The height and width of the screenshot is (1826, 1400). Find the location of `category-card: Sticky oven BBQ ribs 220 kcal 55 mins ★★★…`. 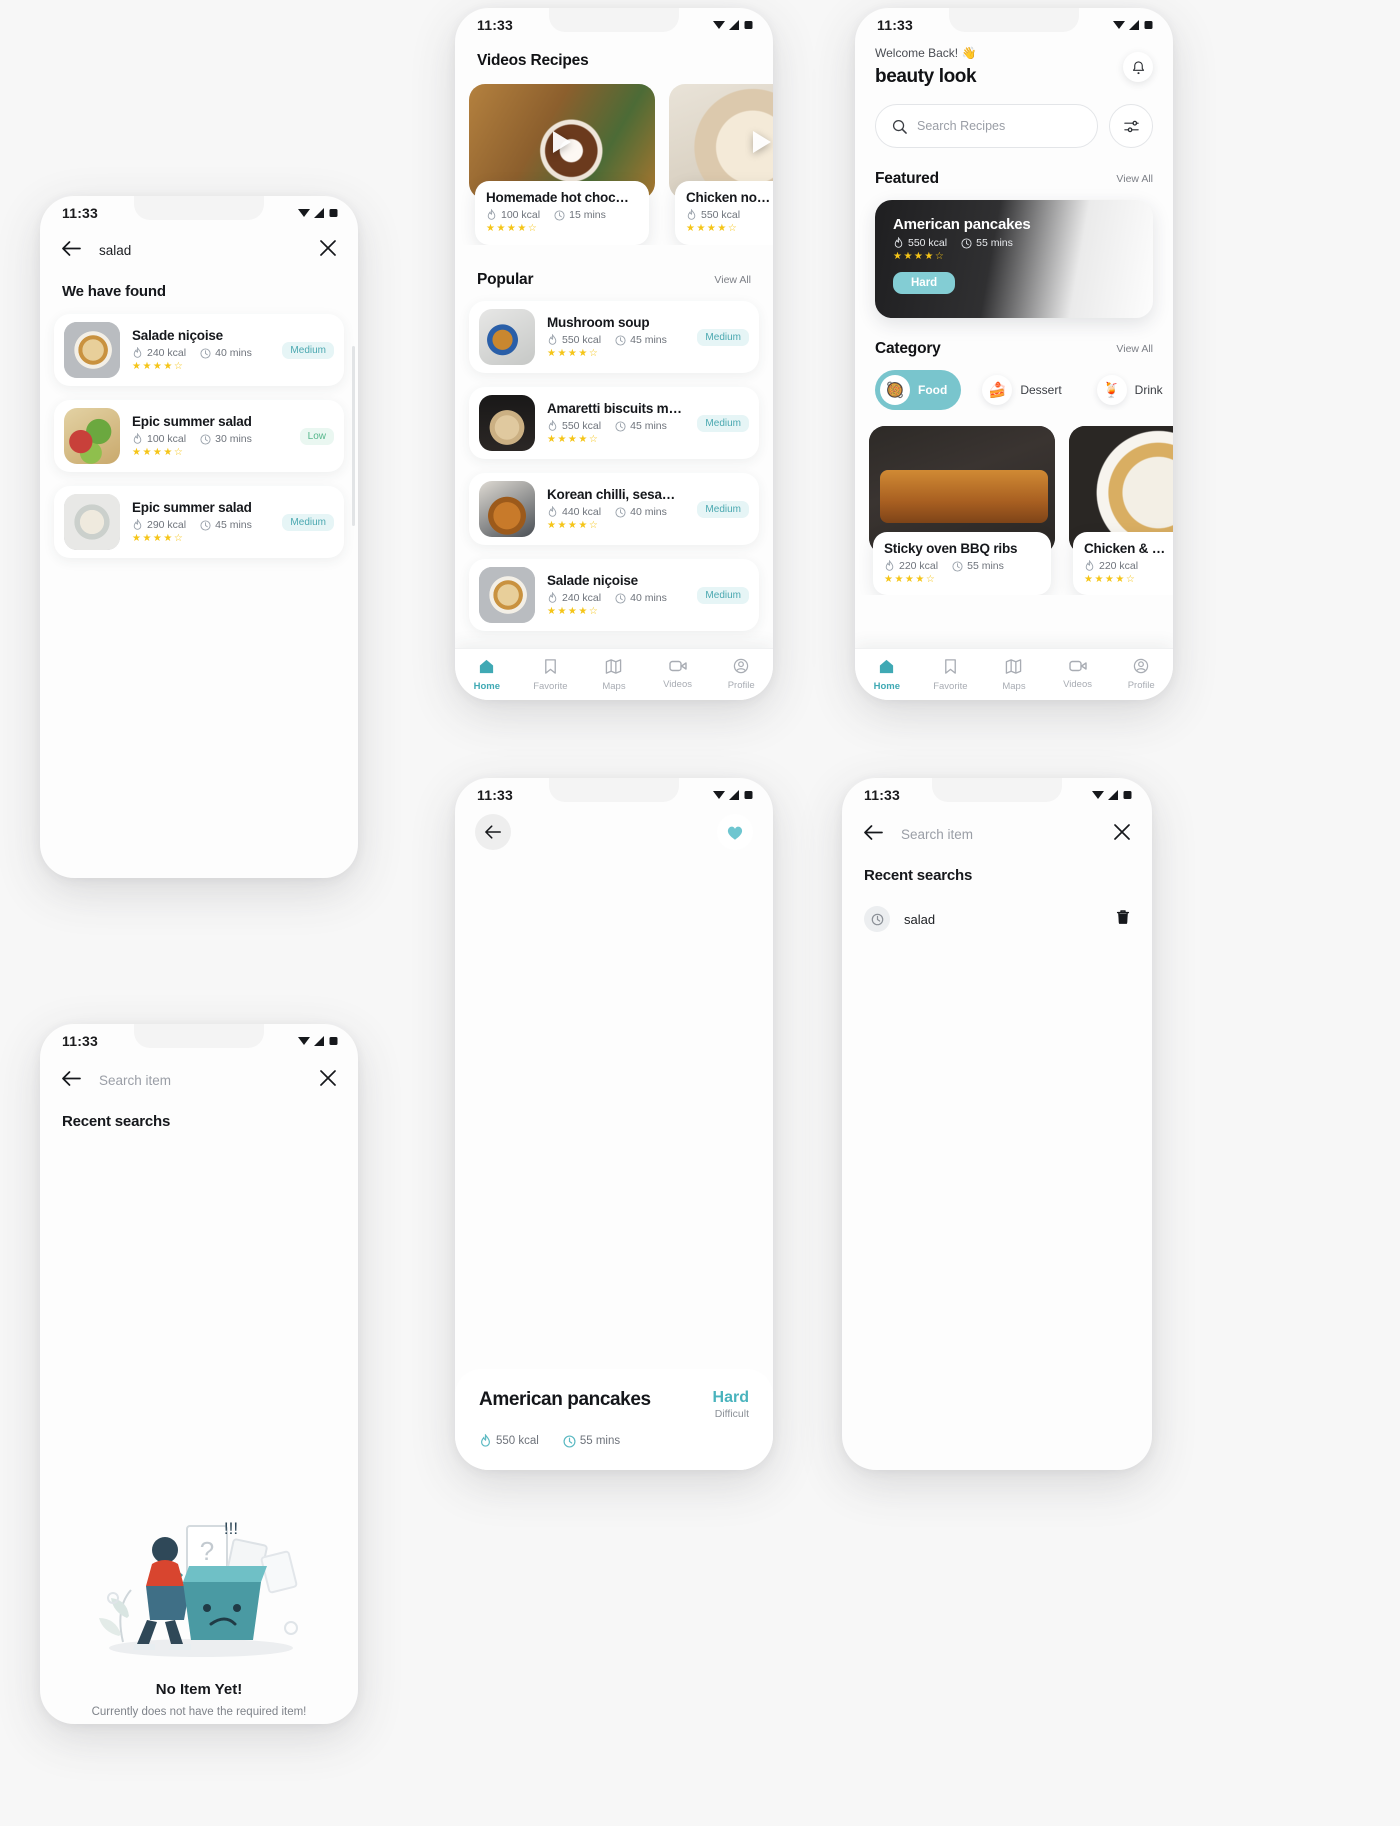

category-card: Sticky oven BBQ ribs 220 kcal 55 mins ★★★… is located at coordinates (962, 510).